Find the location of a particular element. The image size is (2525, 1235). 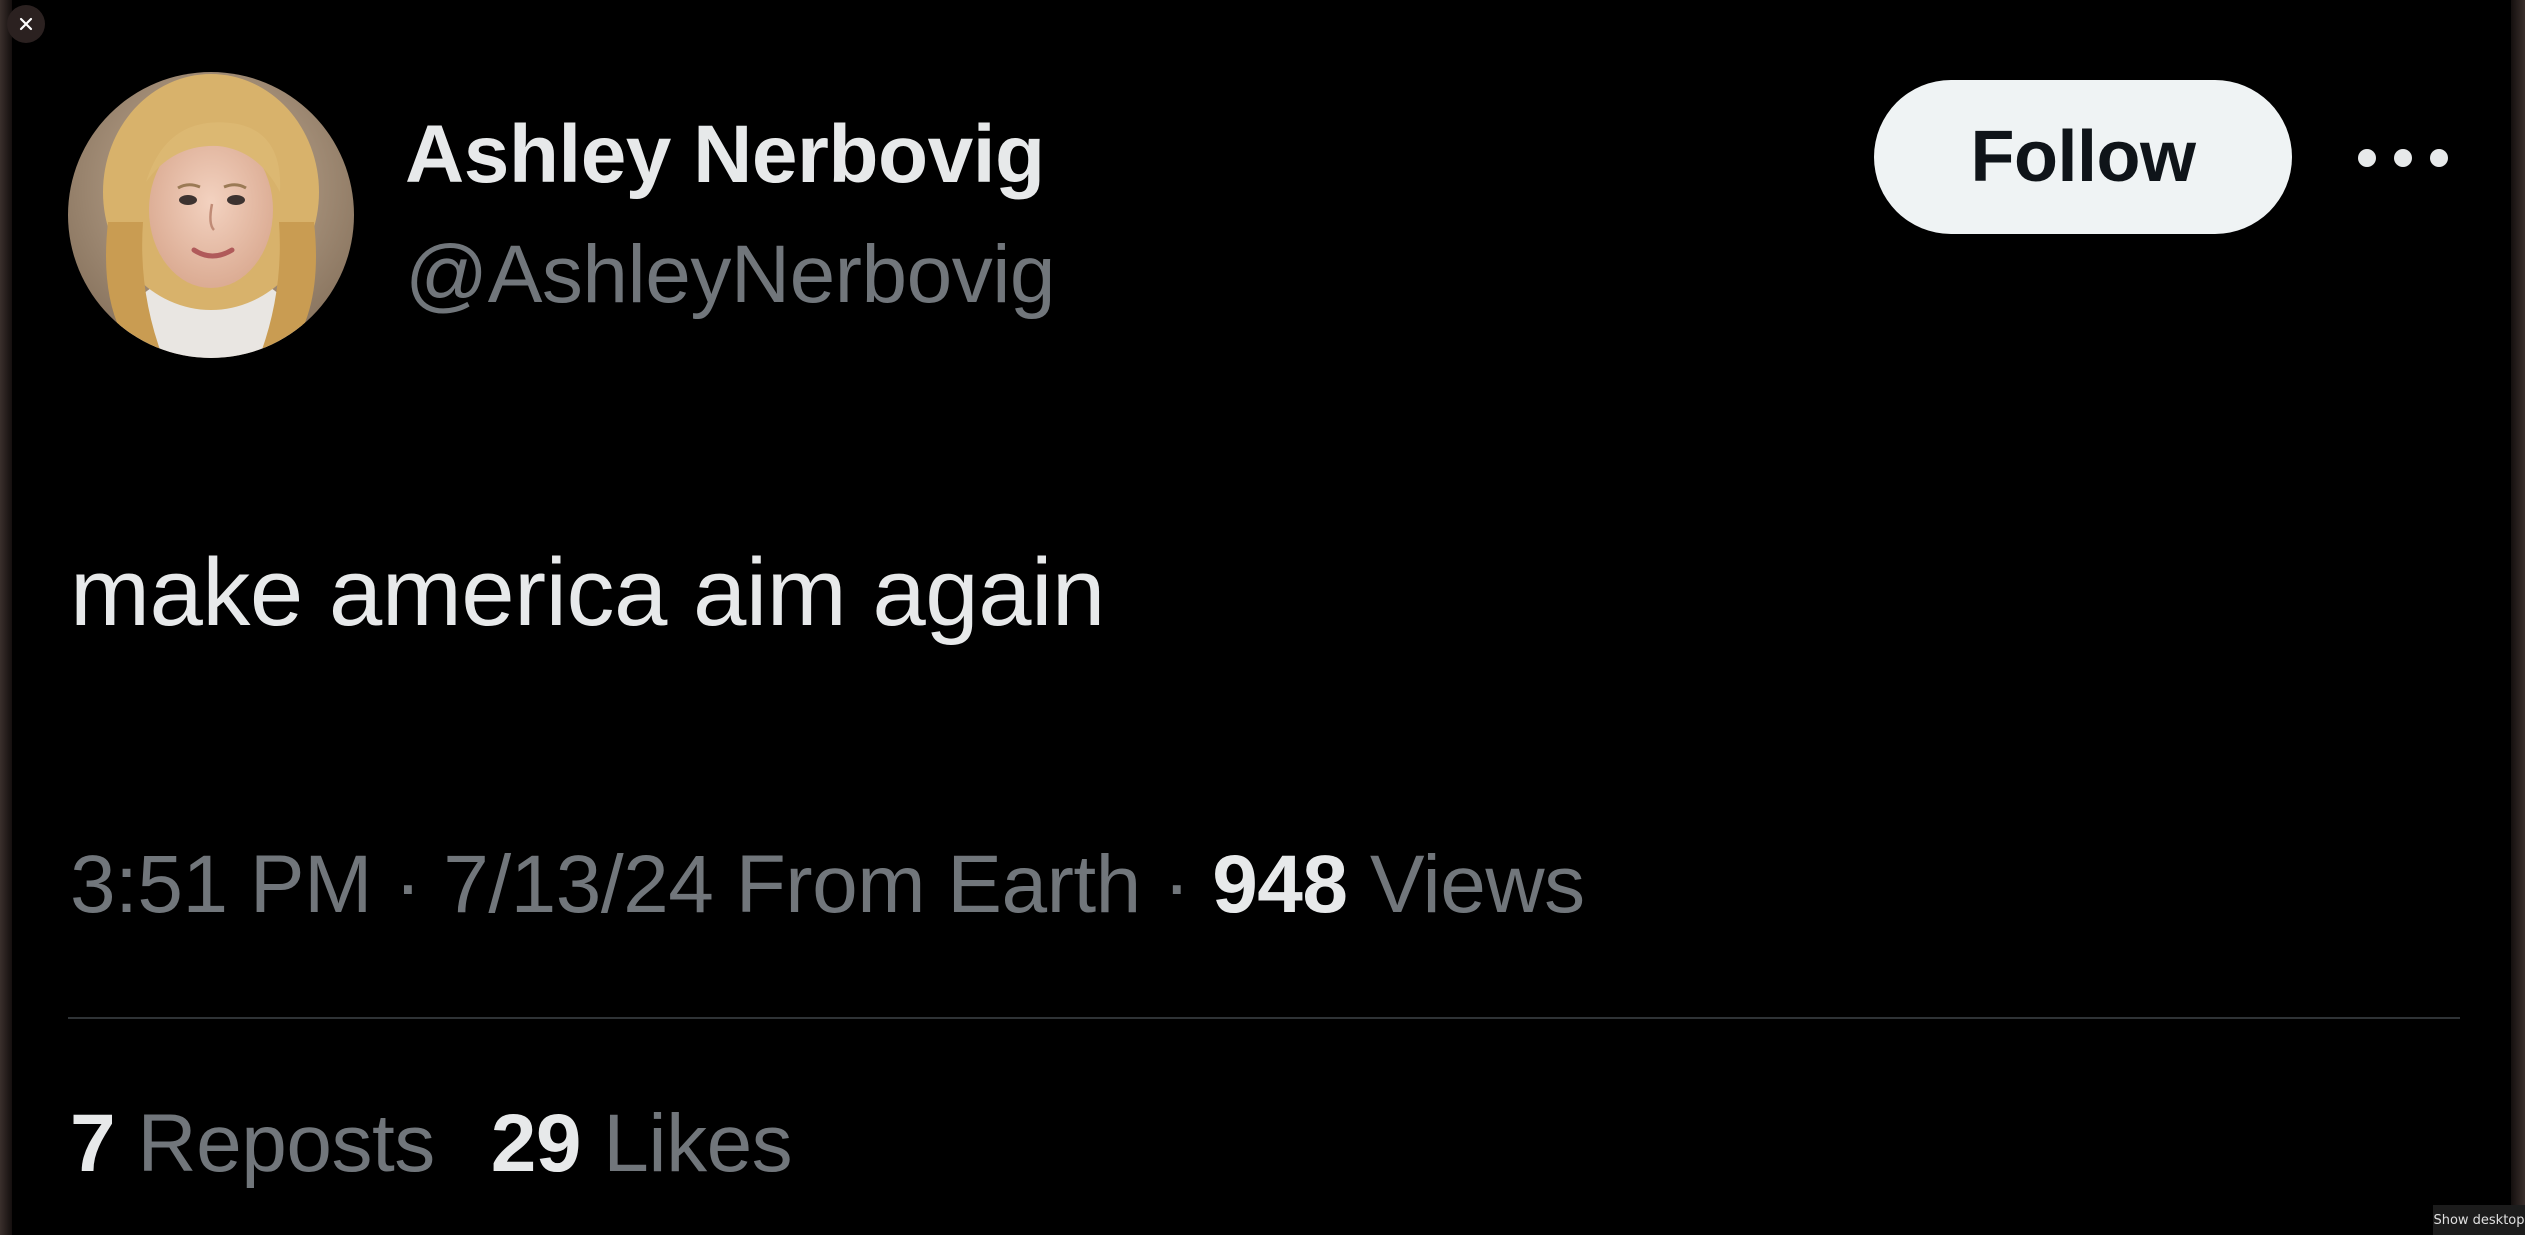

close-button is located at coordinates (26, 24).